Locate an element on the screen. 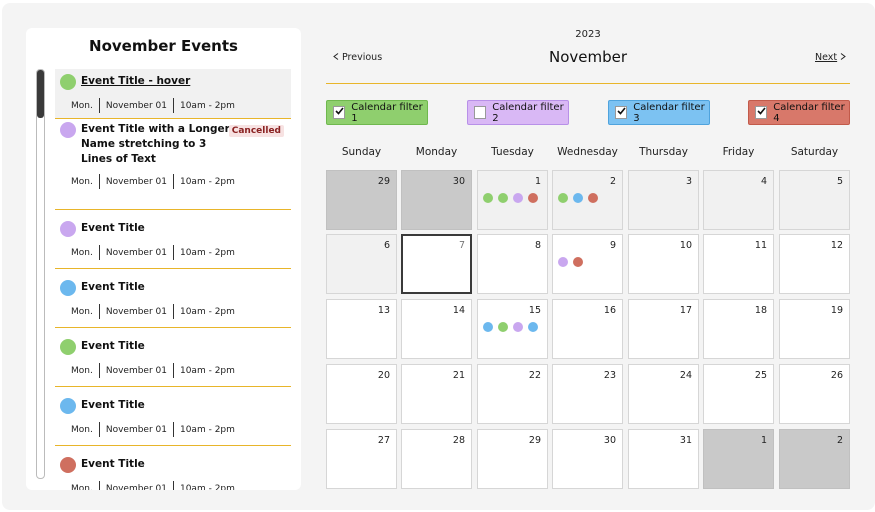 Image resolution: width=875 pixels, height=512 pixels. event-dots is located at coordinates (510, 198).